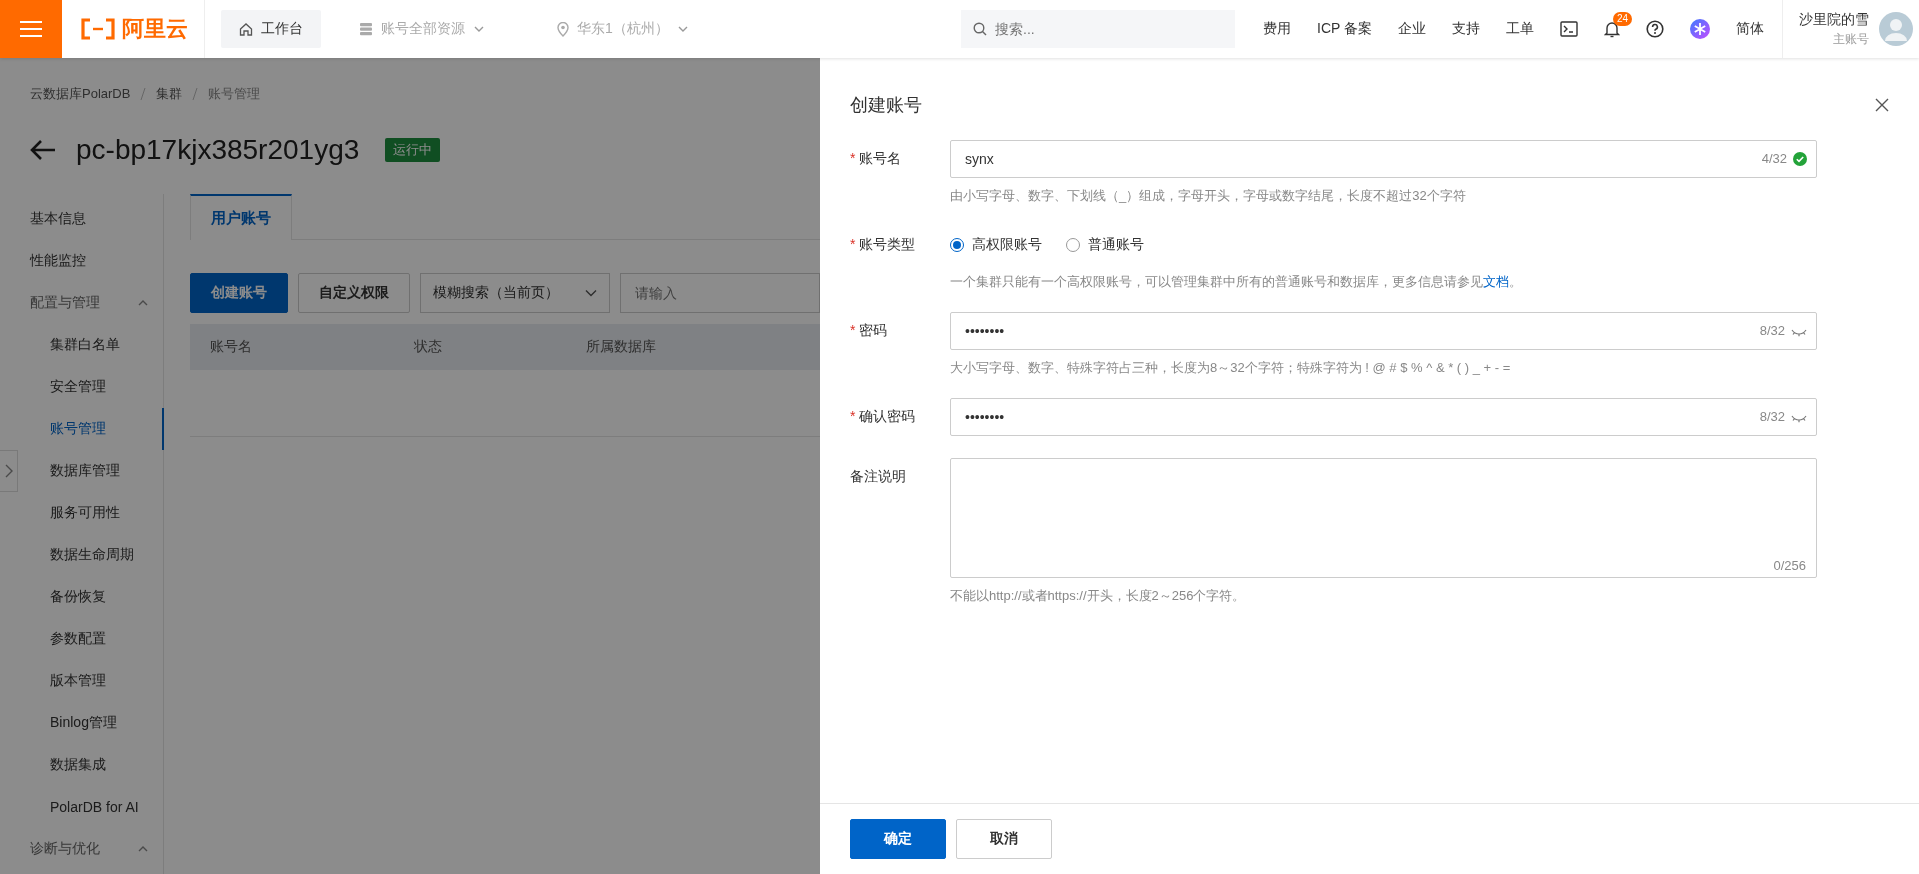  Describe the element at coordinates (155, 29) in the screenshot. I see `logo-text: 阿里云` at that location.